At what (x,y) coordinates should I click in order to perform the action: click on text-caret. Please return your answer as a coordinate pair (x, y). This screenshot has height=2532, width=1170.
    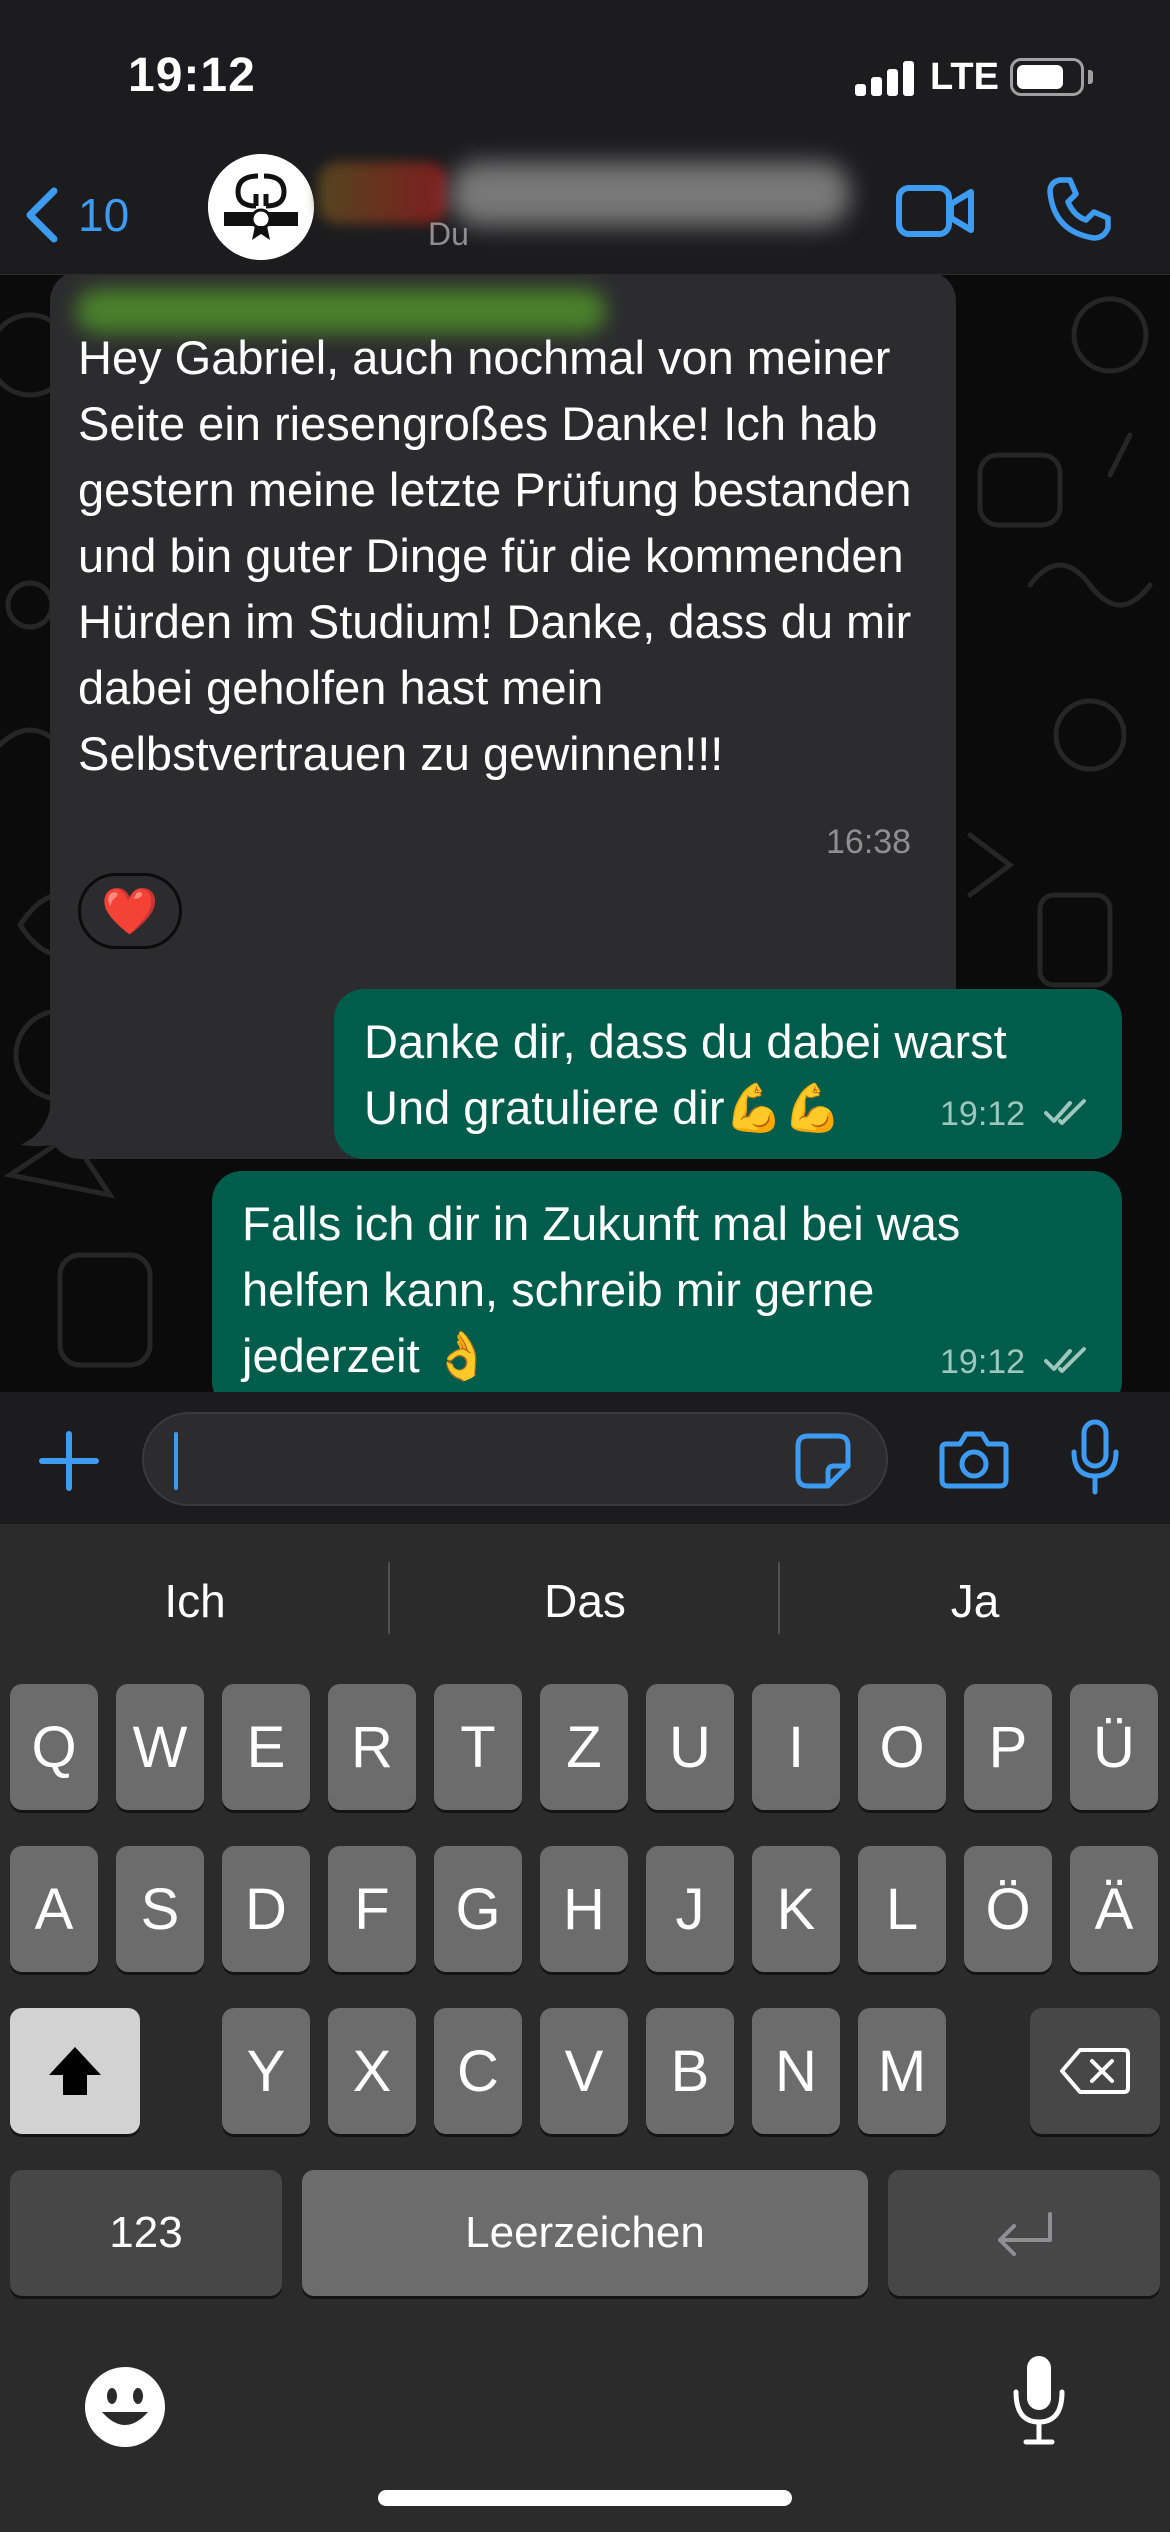
    Looking at the image, I should click on (176, 1461).